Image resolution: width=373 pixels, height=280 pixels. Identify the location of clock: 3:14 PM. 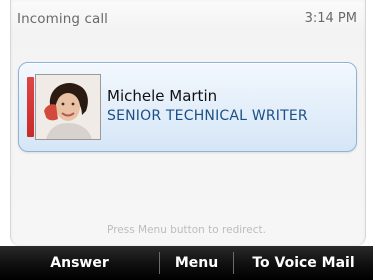
(330, 18).